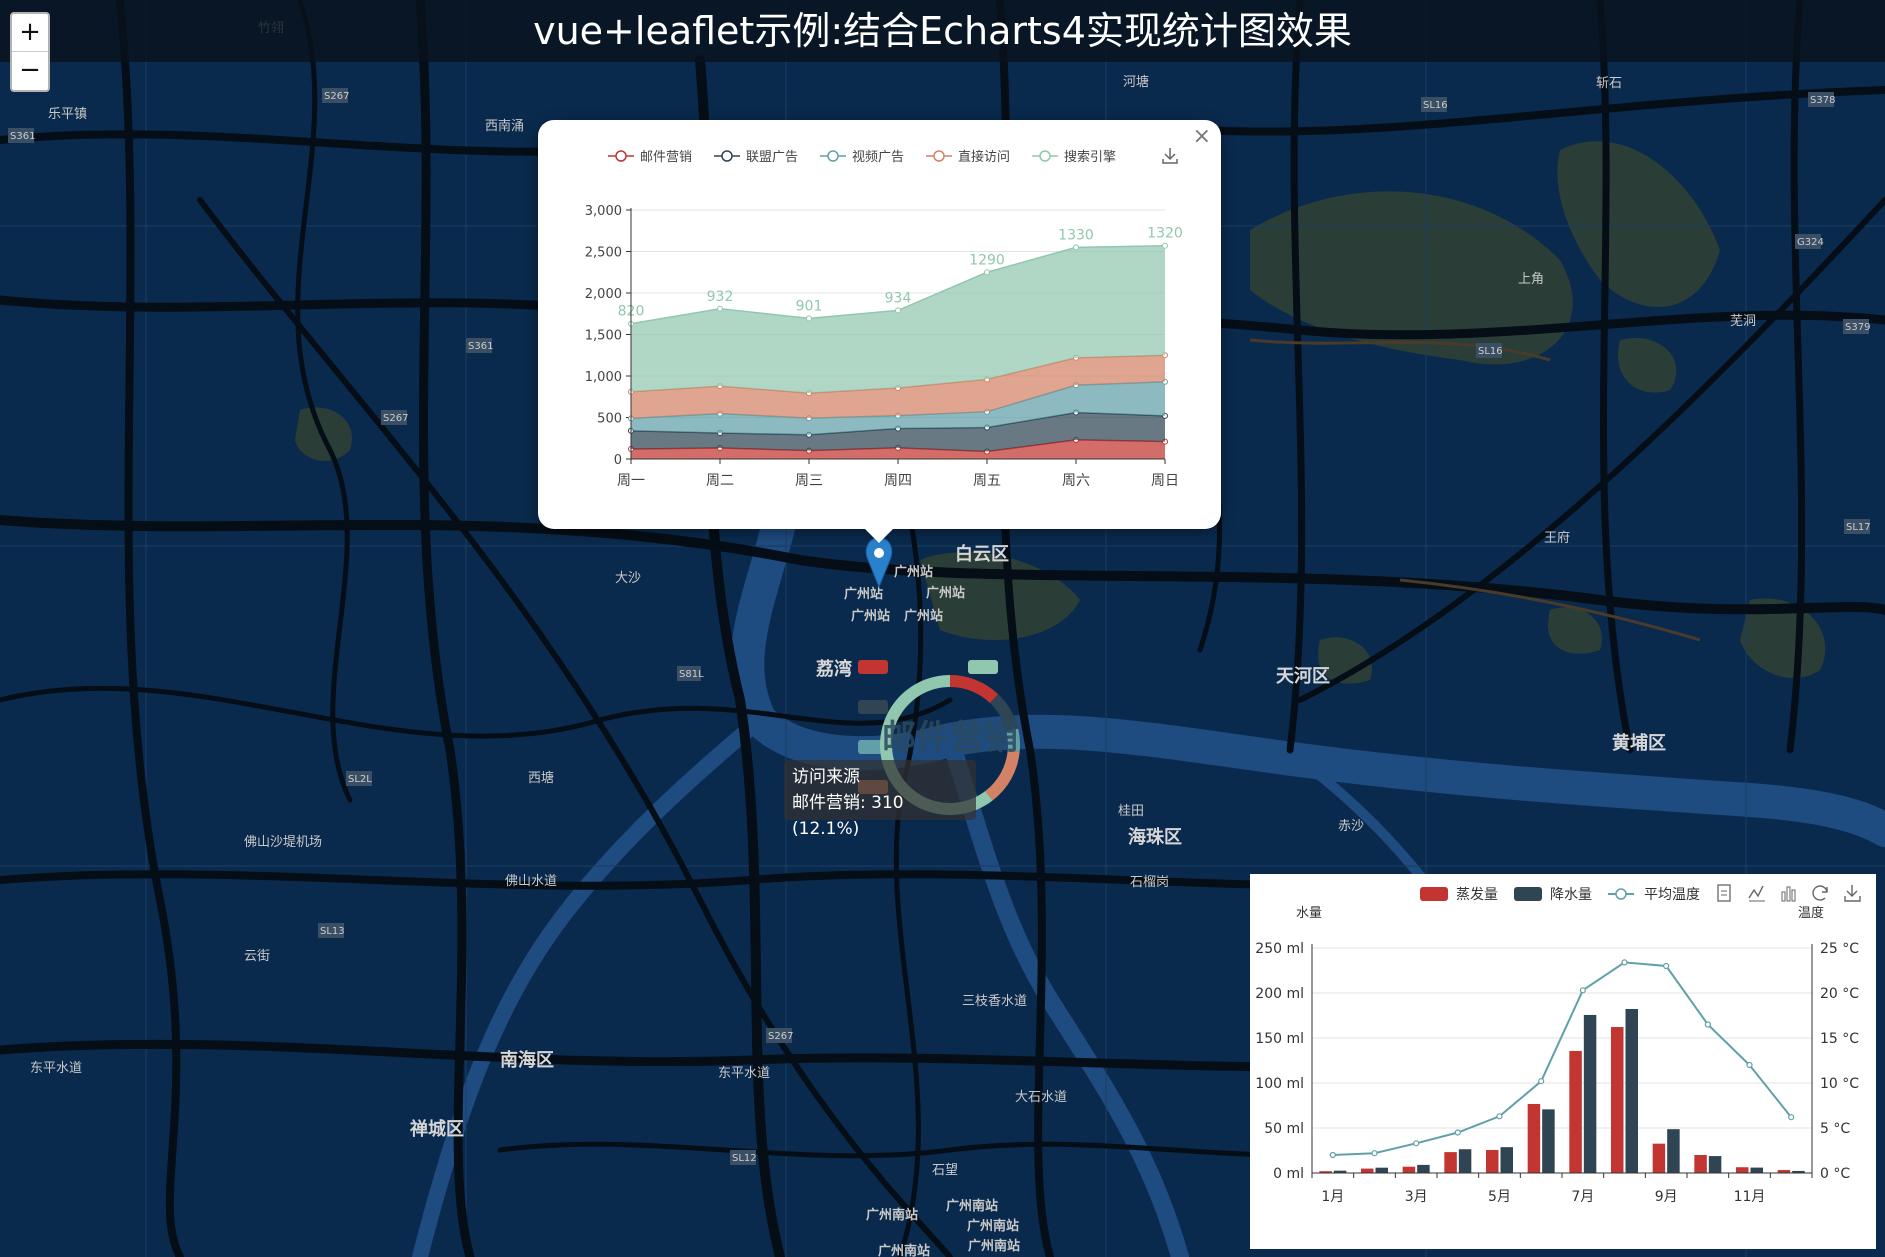 This screenshot has height=1257, width=1885. What do you see at coordinates (257, 956) in the screenshot?
I see `svg-text: 云街` at bounding box center [257, 956].